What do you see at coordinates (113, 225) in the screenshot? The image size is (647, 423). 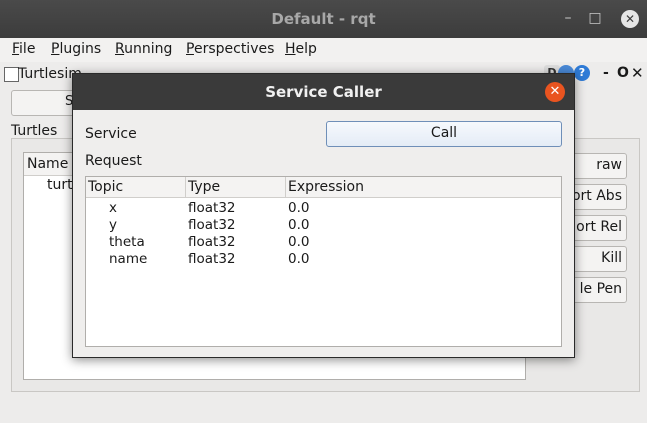 I see `row-topic: y` at bounding box center [113, 225].